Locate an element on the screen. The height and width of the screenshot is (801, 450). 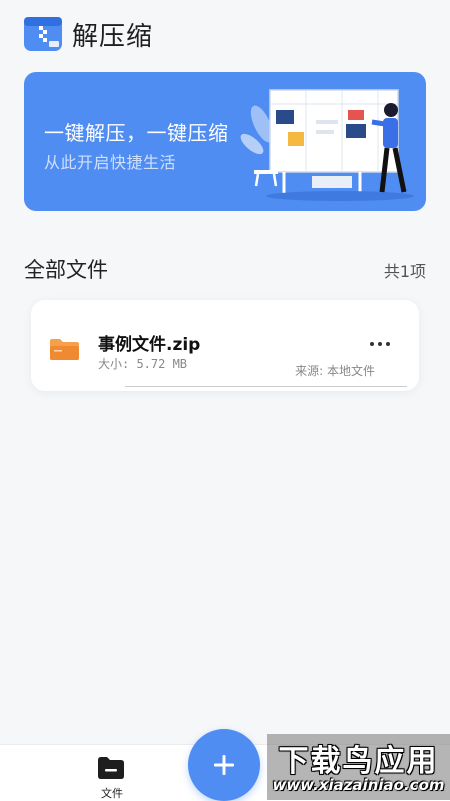
file-name: 事例文件.zip is located at coordinates (149, 345).